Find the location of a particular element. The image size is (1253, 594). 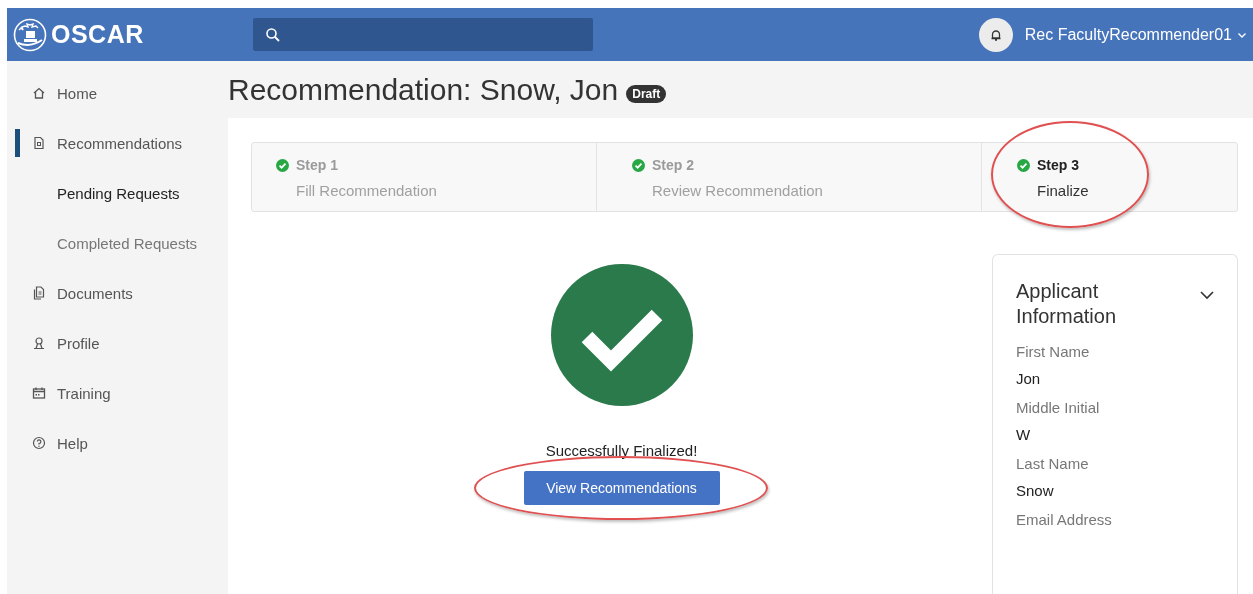

sidebar-subitem: Completed Requests is located at coordinates (117, 243).